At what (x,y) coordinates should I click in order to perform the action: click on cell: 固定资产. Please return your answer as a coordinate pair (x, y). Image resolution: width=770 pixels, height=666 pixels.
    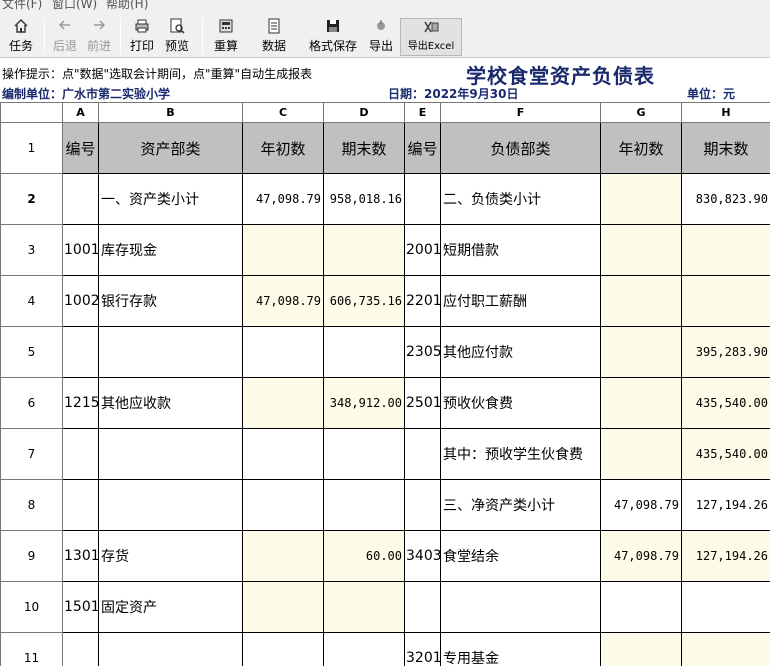
    Looking at the image, I should click on (170, 607).